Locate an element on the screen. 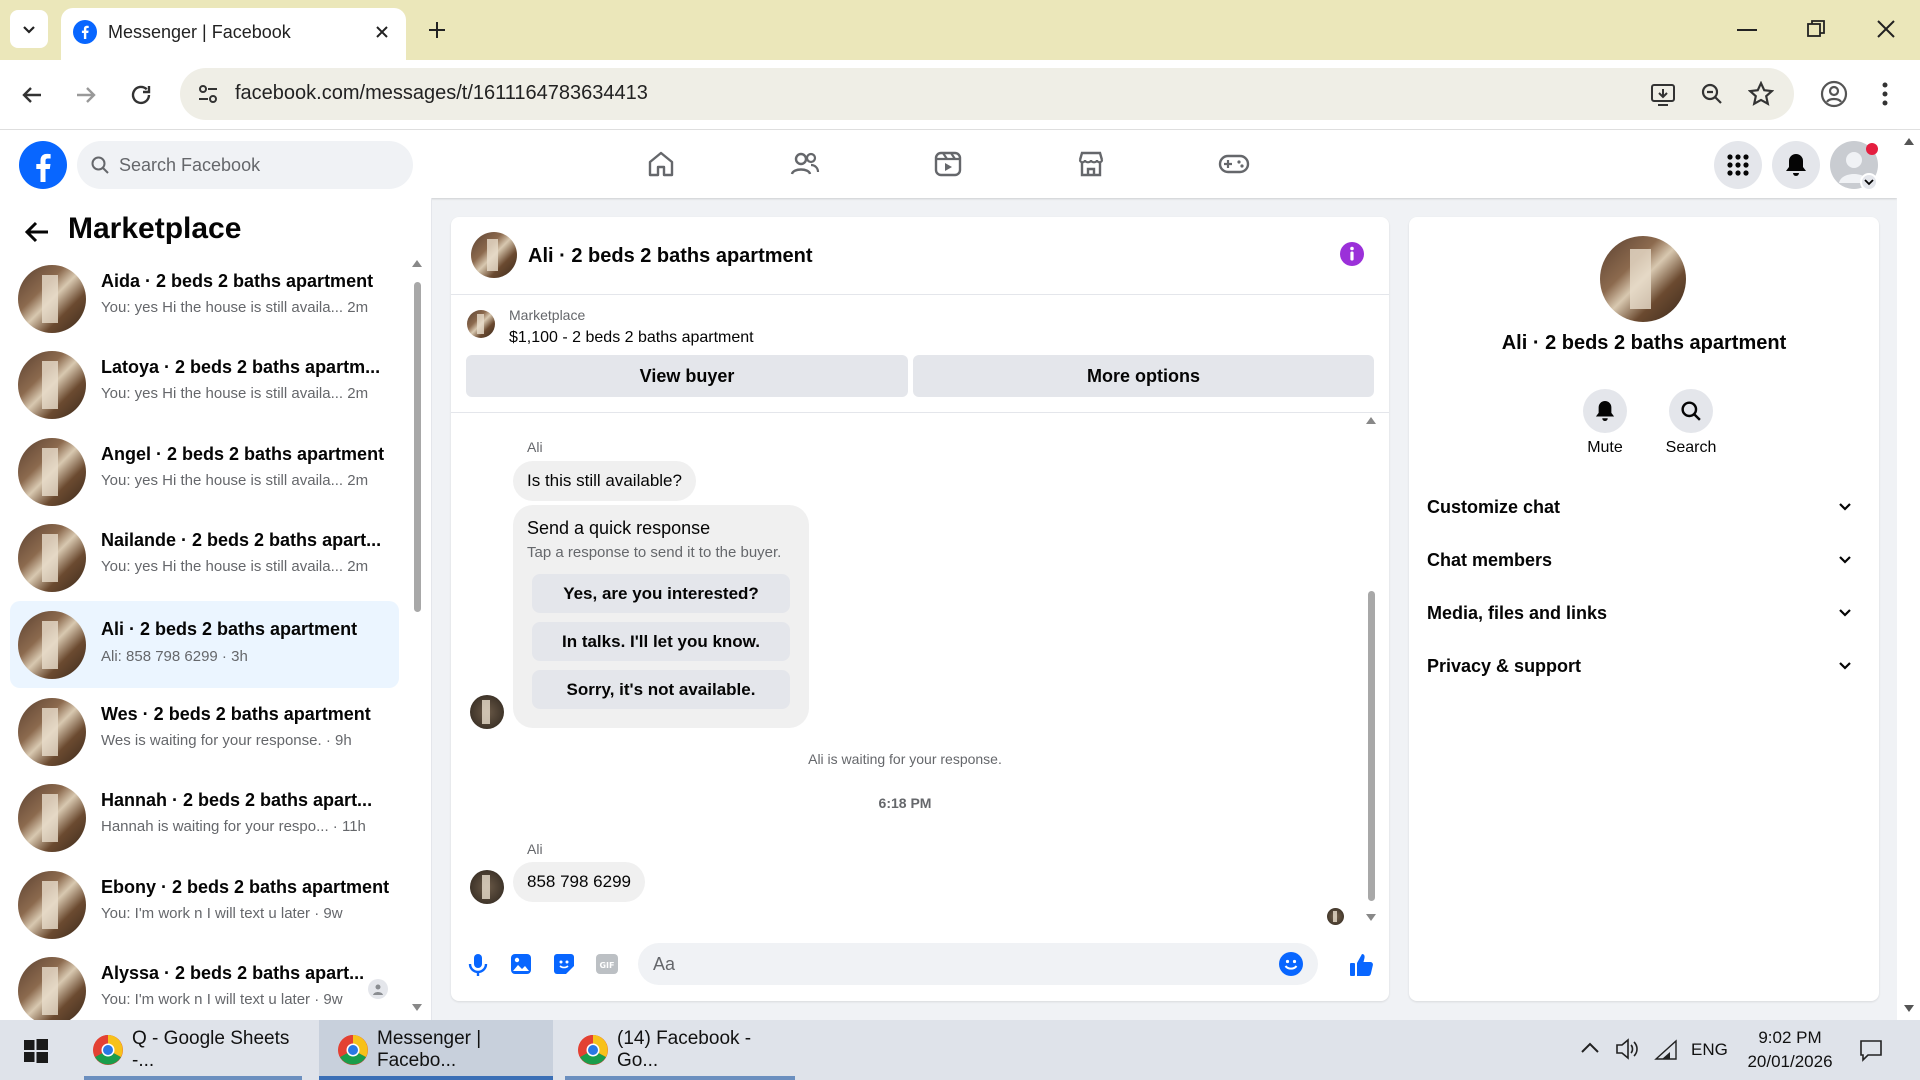 Image resolution: width=1920 pixels, height=1080 pixels. message-input: Aa is located at coordinates (978, 964).